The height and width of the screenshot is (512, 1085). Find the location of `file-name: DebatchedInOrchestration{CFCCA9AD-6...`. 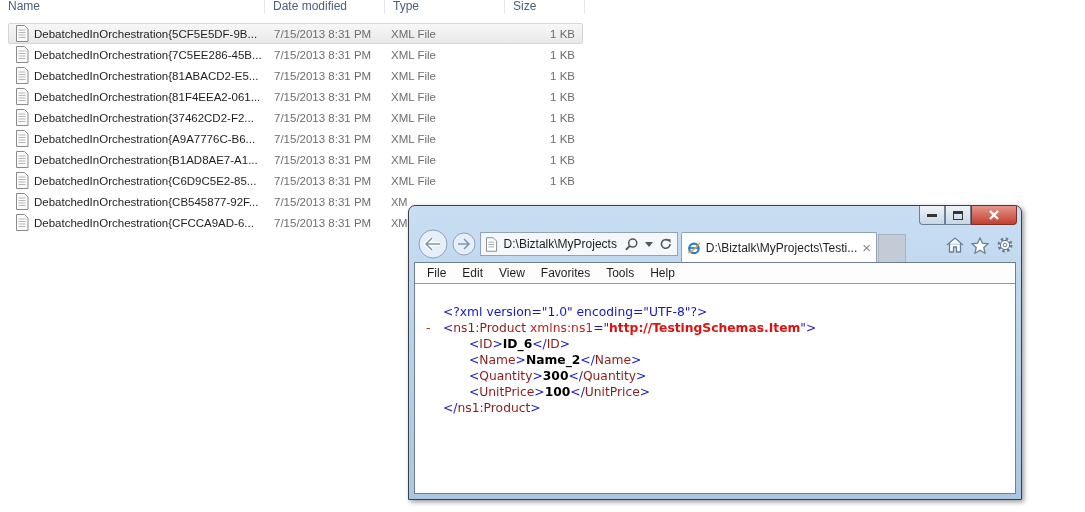

file-name: DebatchedInOrchestration{CFCCA9AD-6... is located at coordinates (144, 222).